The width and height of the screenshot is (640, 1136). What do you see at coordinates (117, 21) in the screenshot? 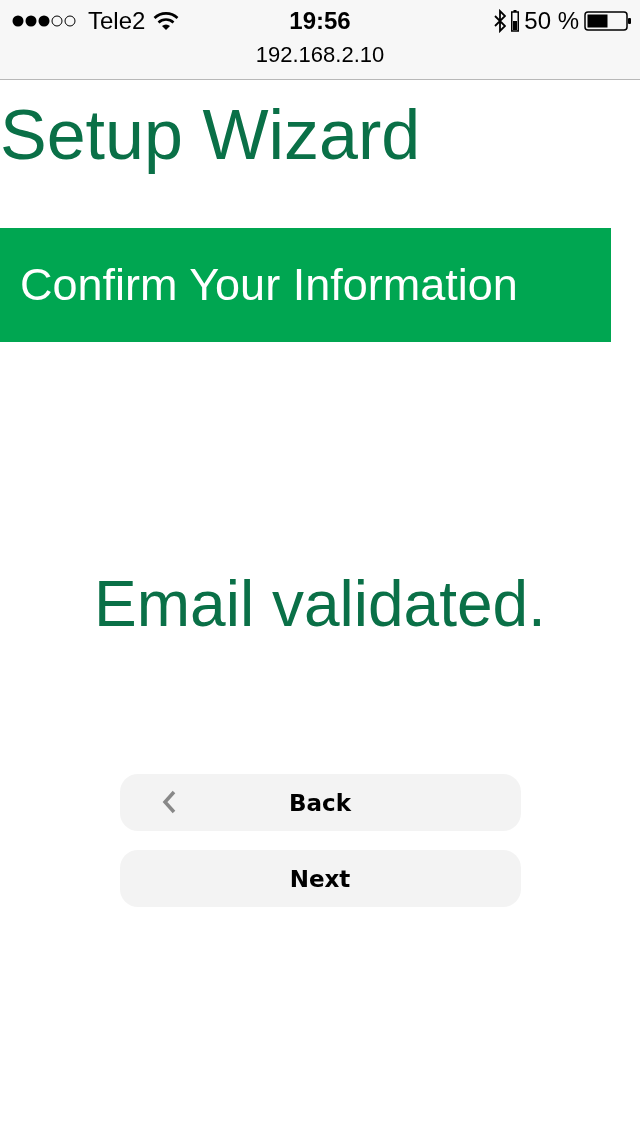
I see `carrier-name: Tele2` at bounding box center [117, 21].